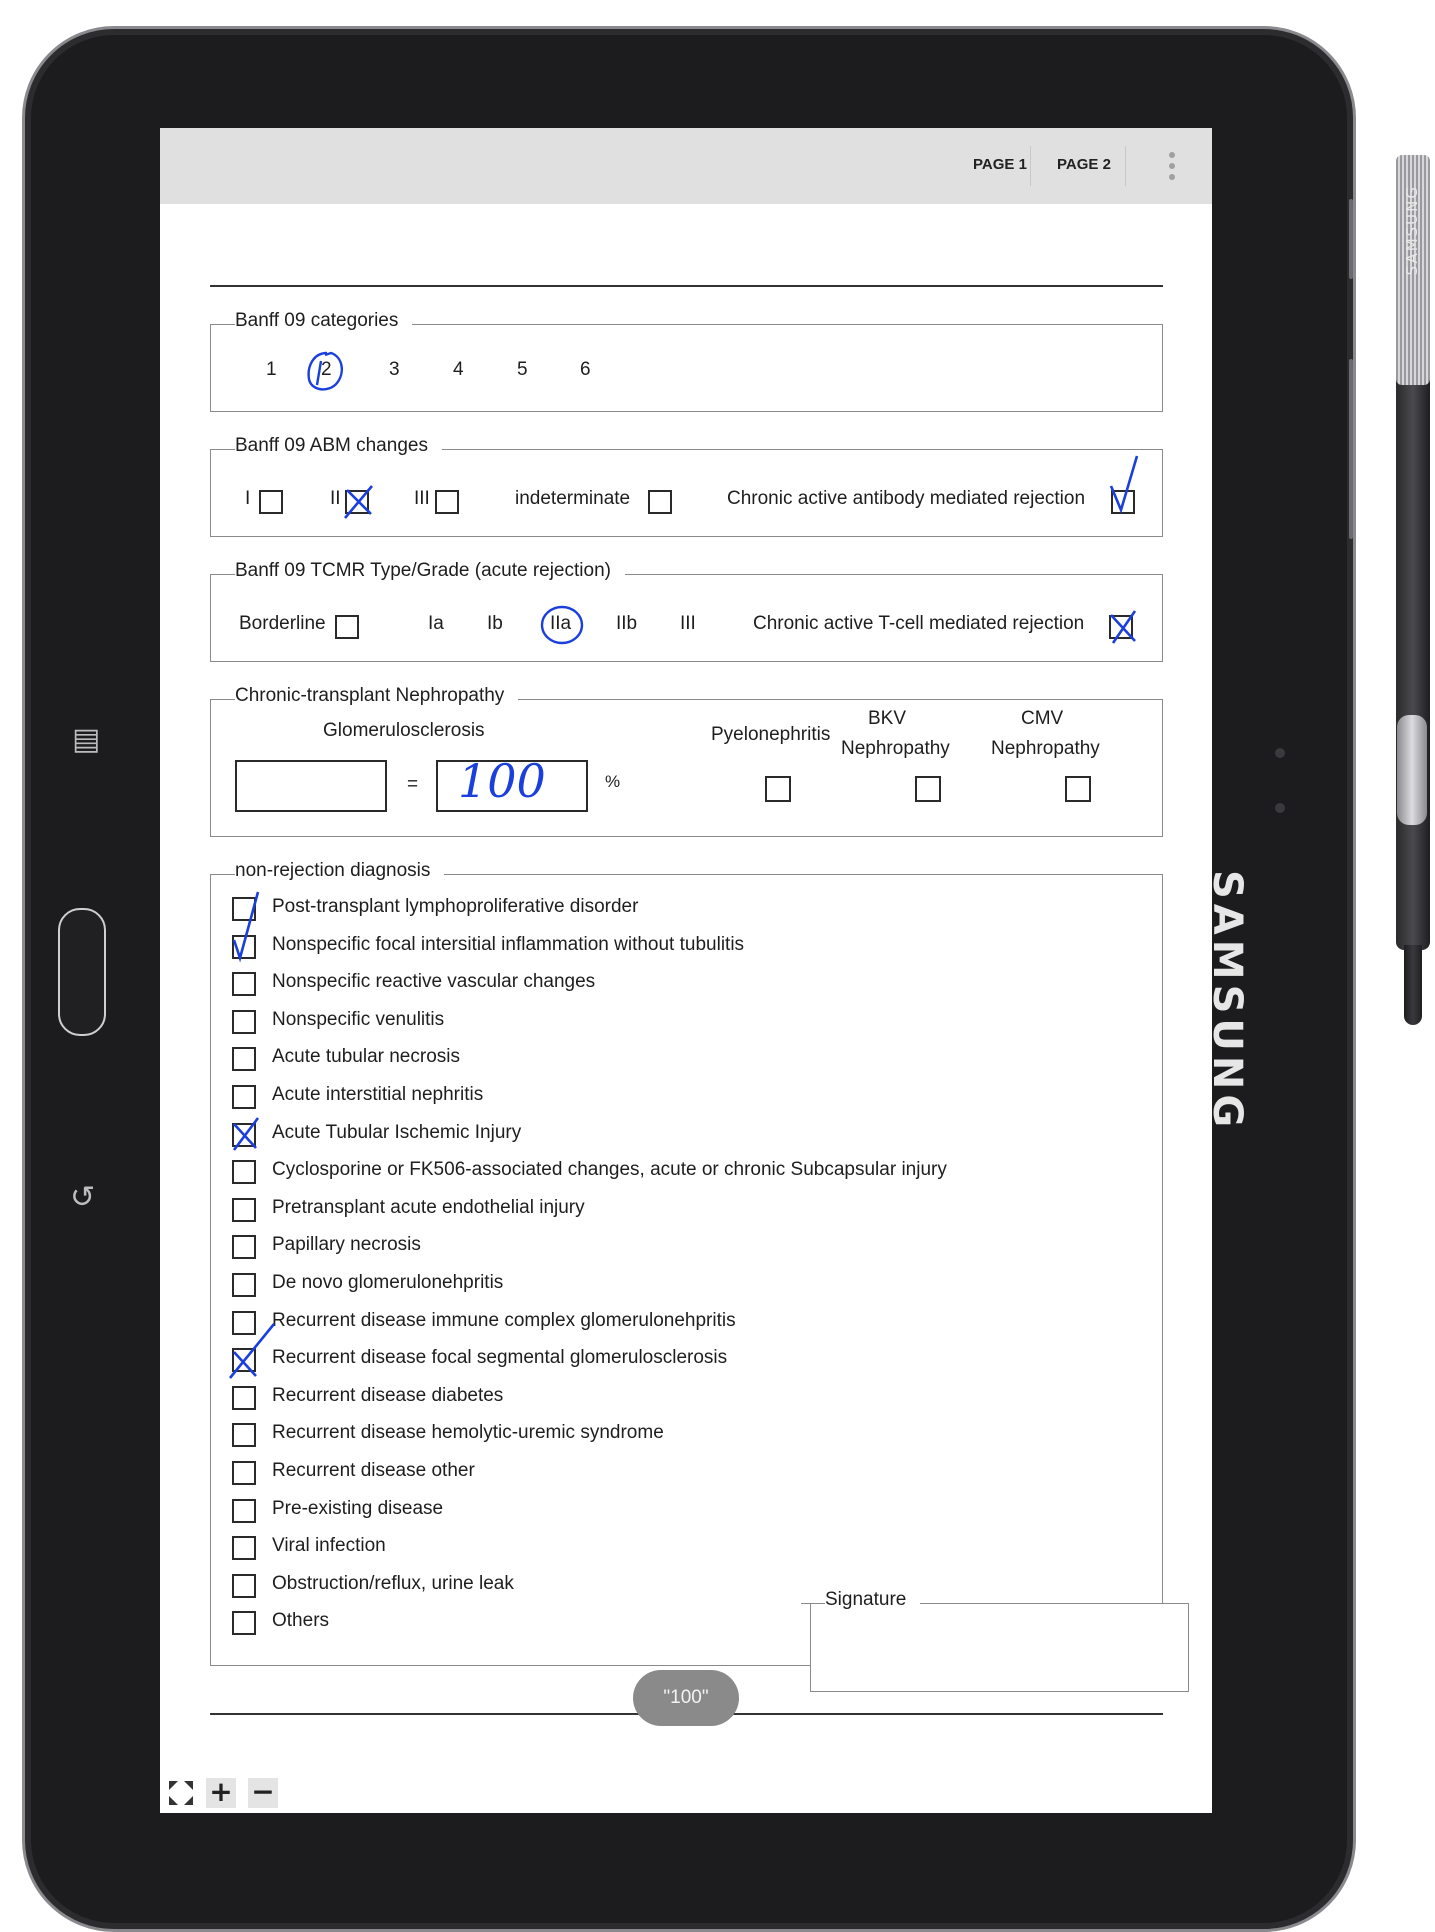 The image size is (1435, 1932). Describe the element at coordinates (282, 623) in the screenshot. I see `tcmr-borderline-label: Borderline` at that location.